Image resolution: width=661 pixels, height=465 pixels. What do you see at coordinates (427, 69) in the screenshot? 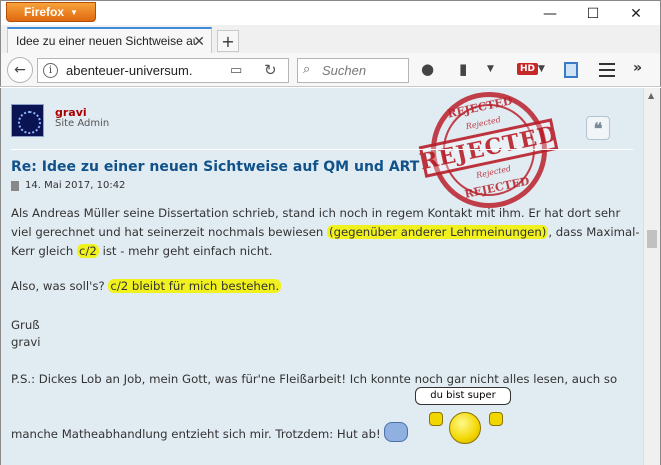
I see `extension-icon: ●` at bounding box center [427, 69].